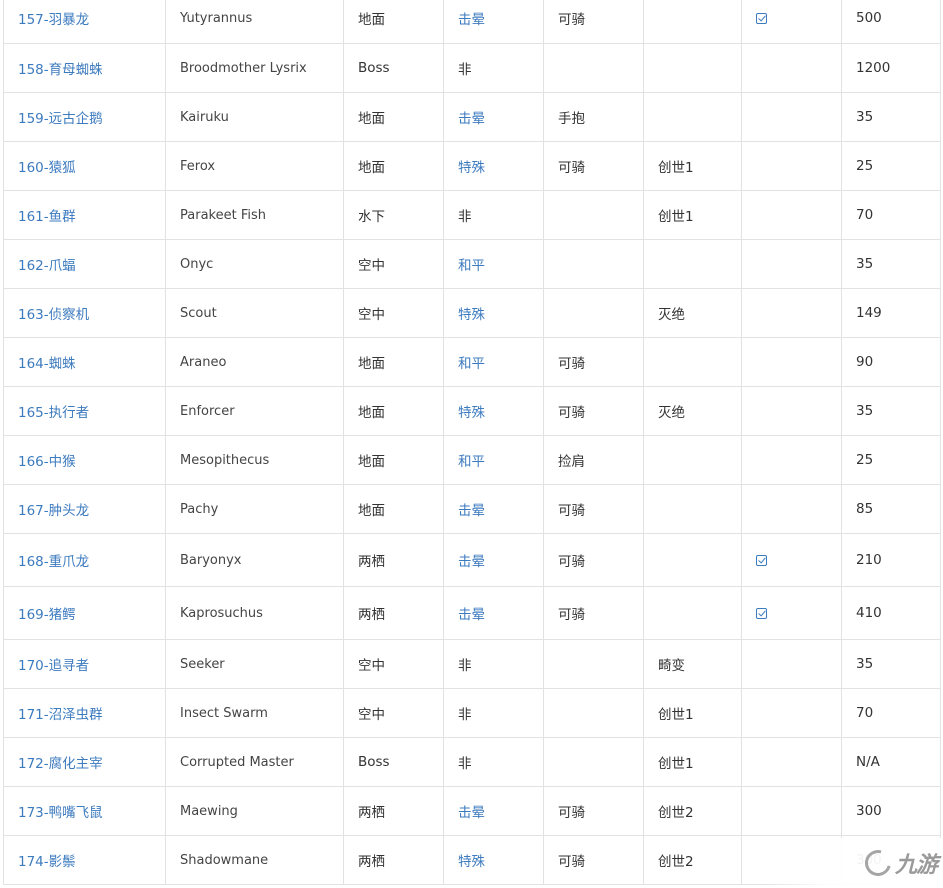 Image resolution: width=943 pixels, height=888 pixels. I want to click on table-row: 173-鸭嘴飞鼠 Maewing 两栖 击晕 可骑 创世2 300, so click(472, 811).